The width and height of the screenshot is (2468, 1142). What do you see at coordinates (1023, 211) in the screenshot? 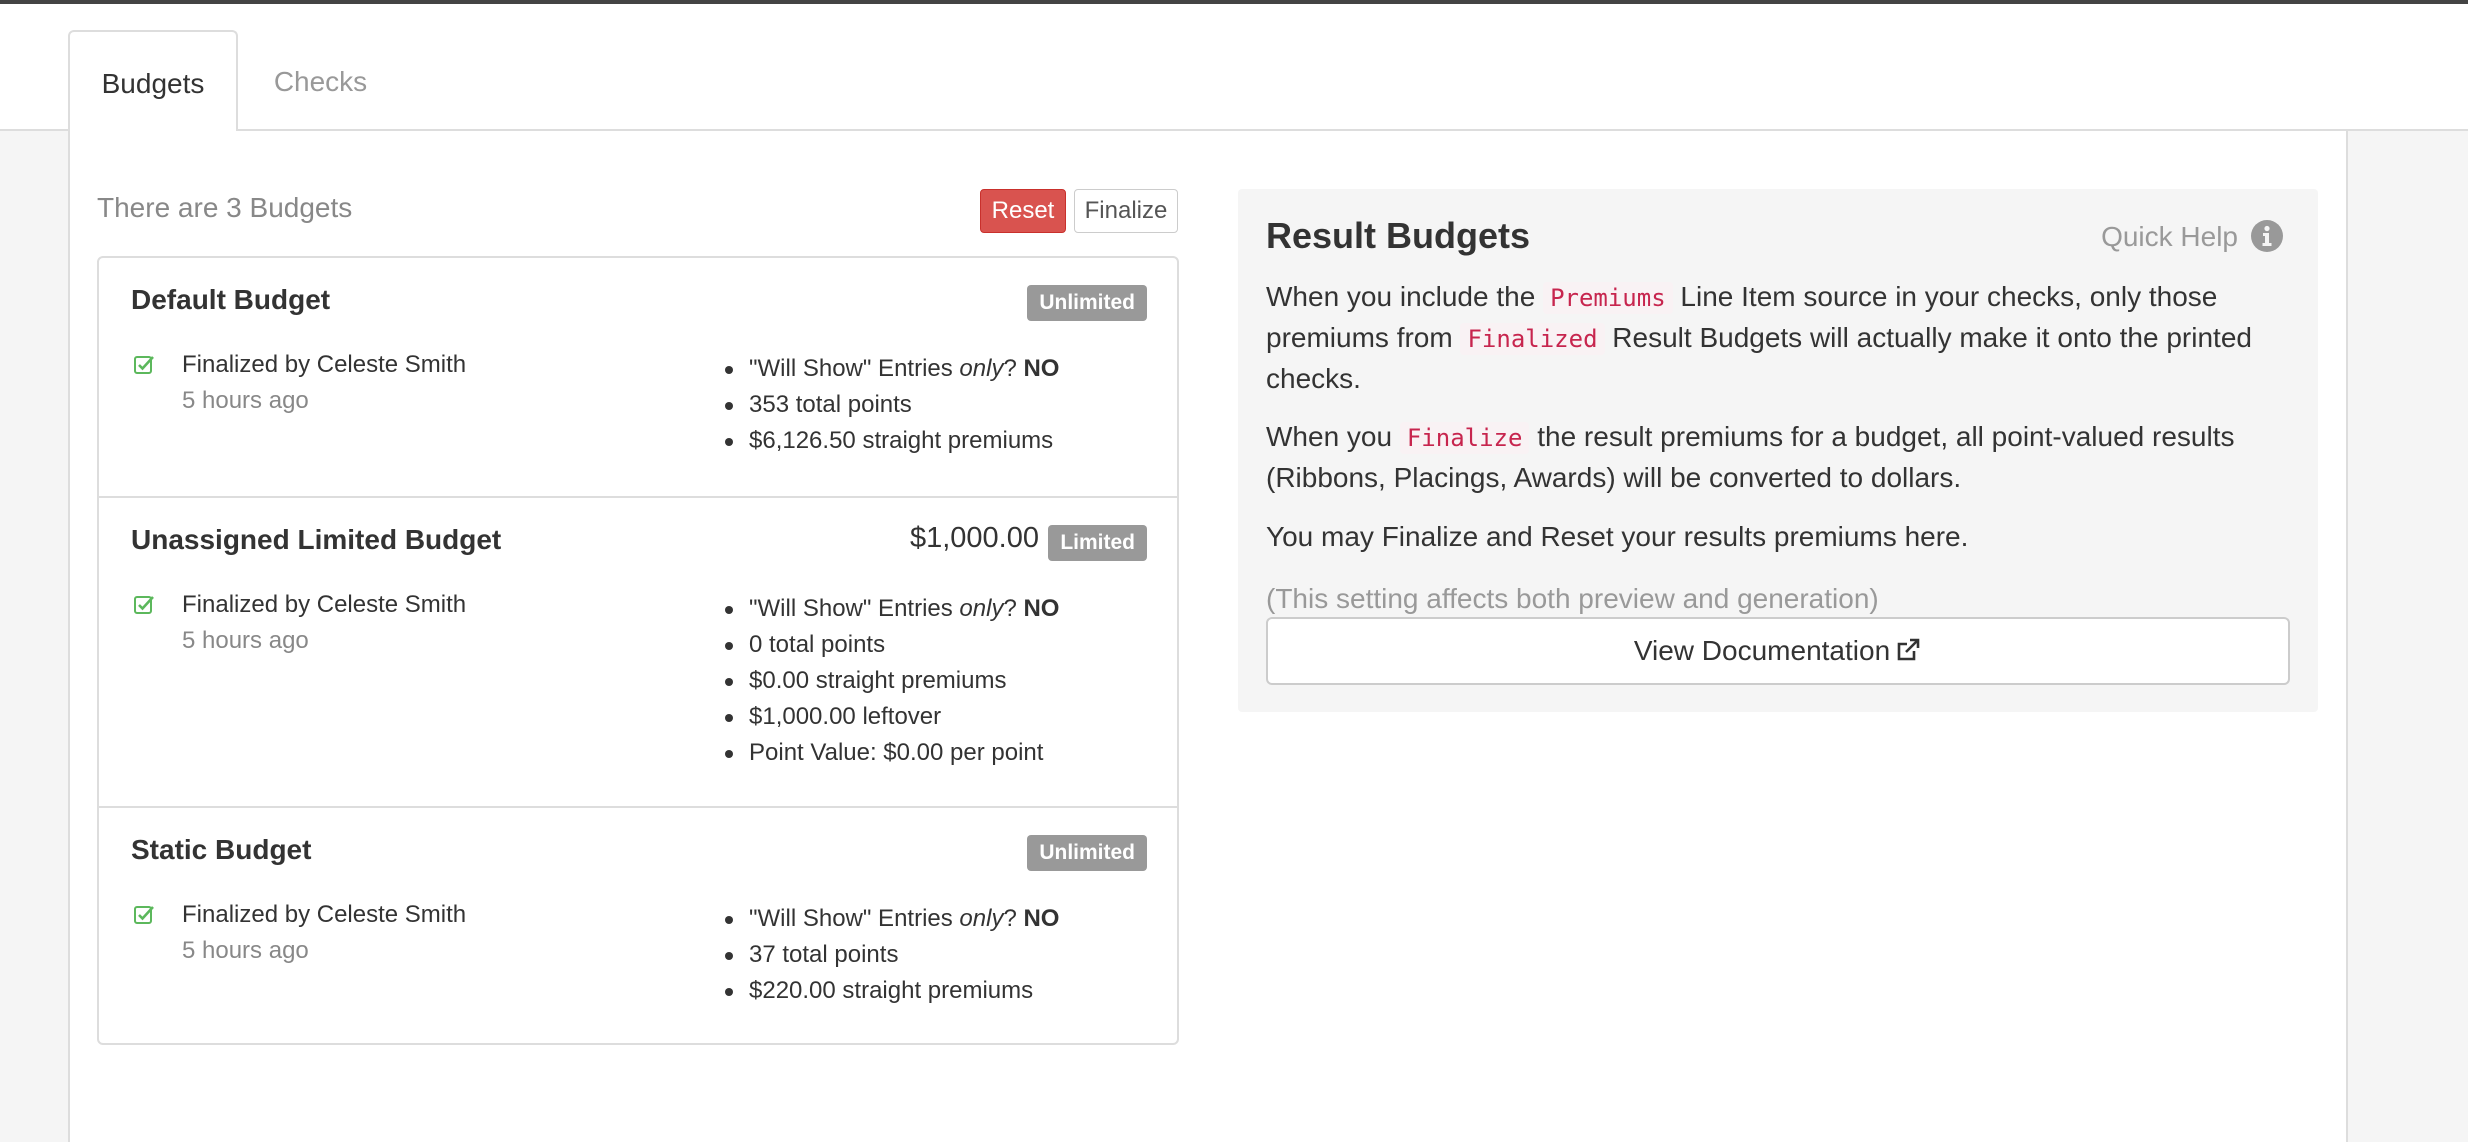
I see `reset-button: Reset` at bounding box center [1023, 211].